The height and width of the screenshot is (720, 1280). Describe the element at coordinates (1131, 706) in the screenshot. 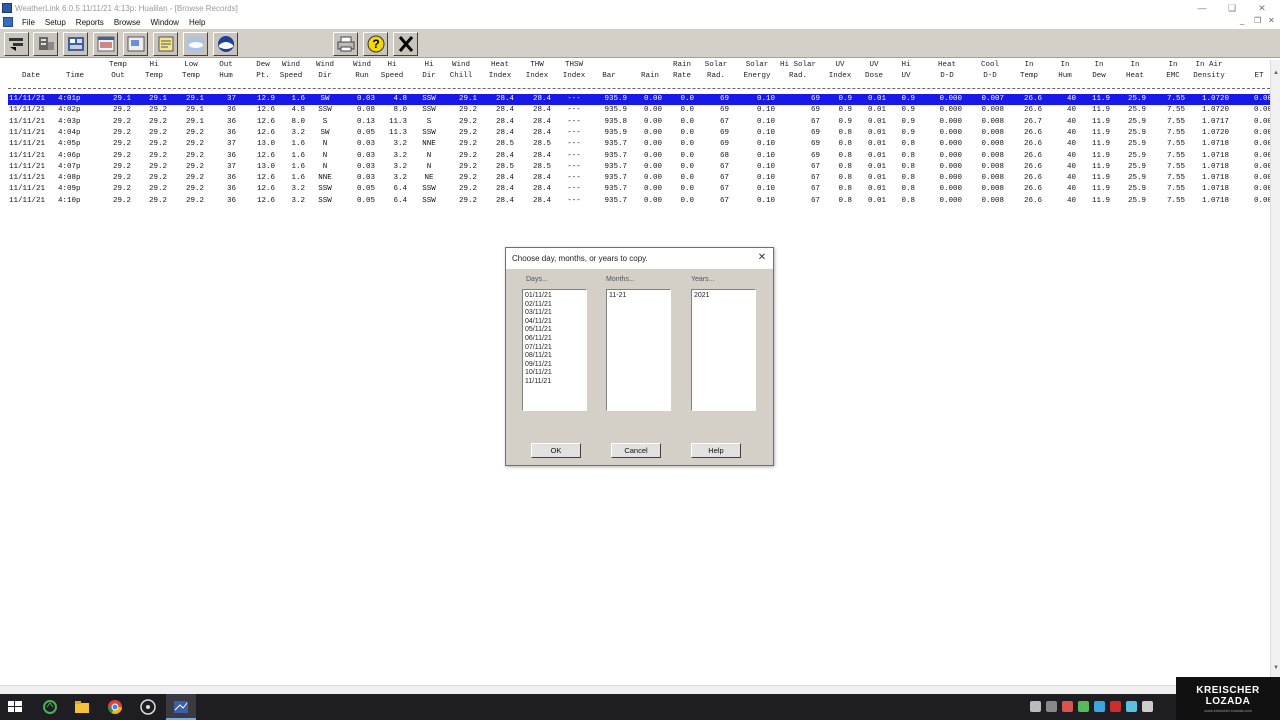

I see `network-icon` at that location.